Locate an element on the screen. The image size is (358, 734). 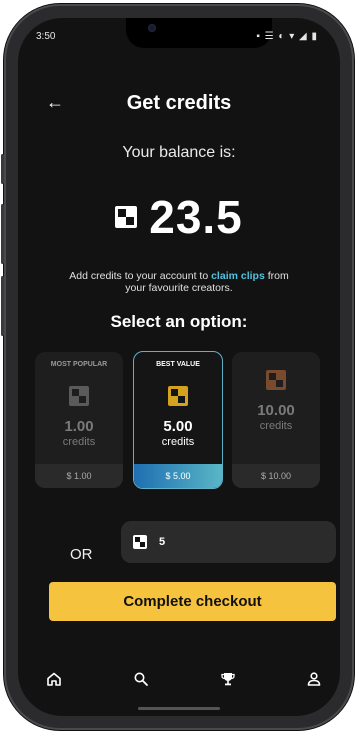
bottom-nav is located at coordinates (179, 679).